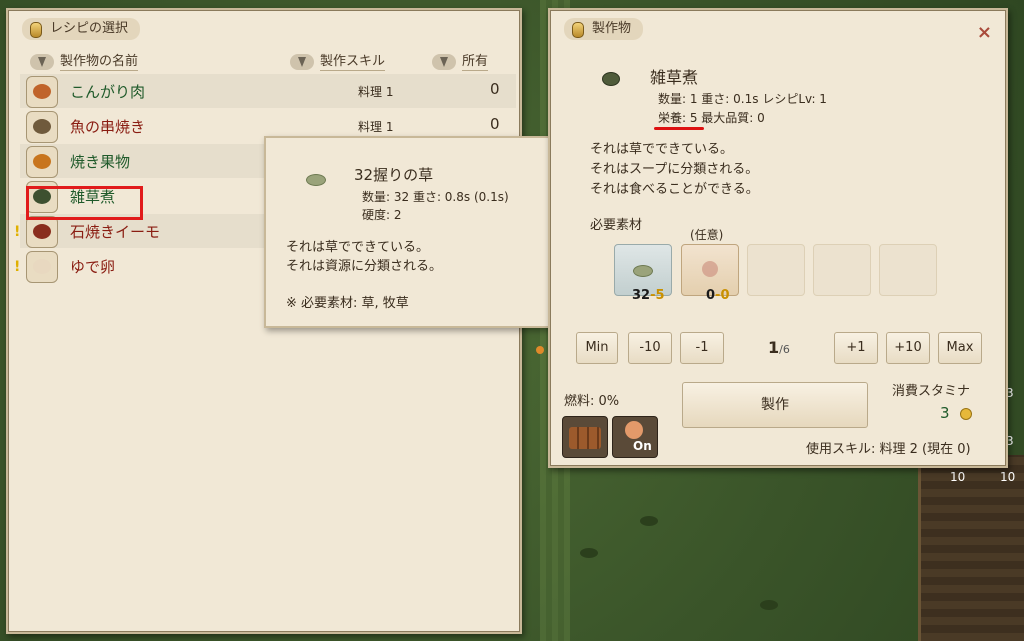 The height and width of the screenshot is (641, 1024). What do you see at coordinates (616, 225) in the screenshot?
I see `materials-label: 必要素材` at bounding box center [616, 225].